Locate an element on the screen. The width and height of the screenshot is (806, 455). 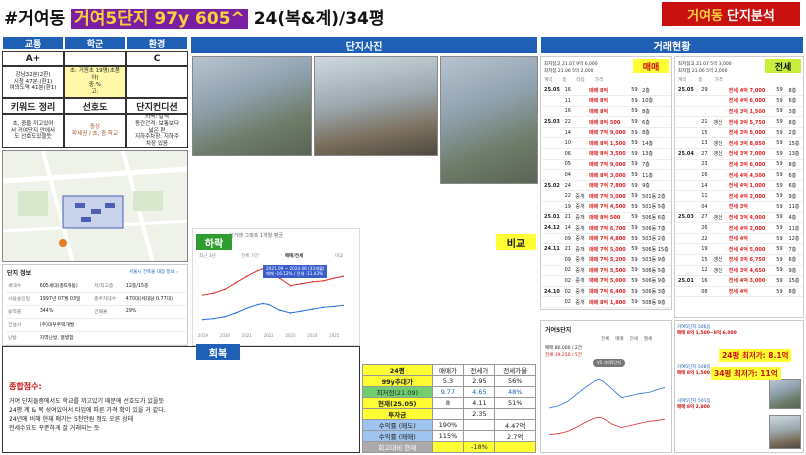
sale-row: 25.02 24 매매 7억 7,800 59 9층 is located at coordinates (606, 186).